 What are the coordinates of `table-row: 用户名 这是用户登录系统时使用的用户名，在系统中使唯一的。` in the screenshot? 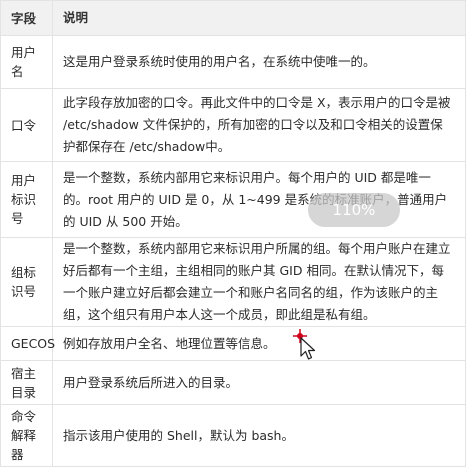 It's located at (233, 62).